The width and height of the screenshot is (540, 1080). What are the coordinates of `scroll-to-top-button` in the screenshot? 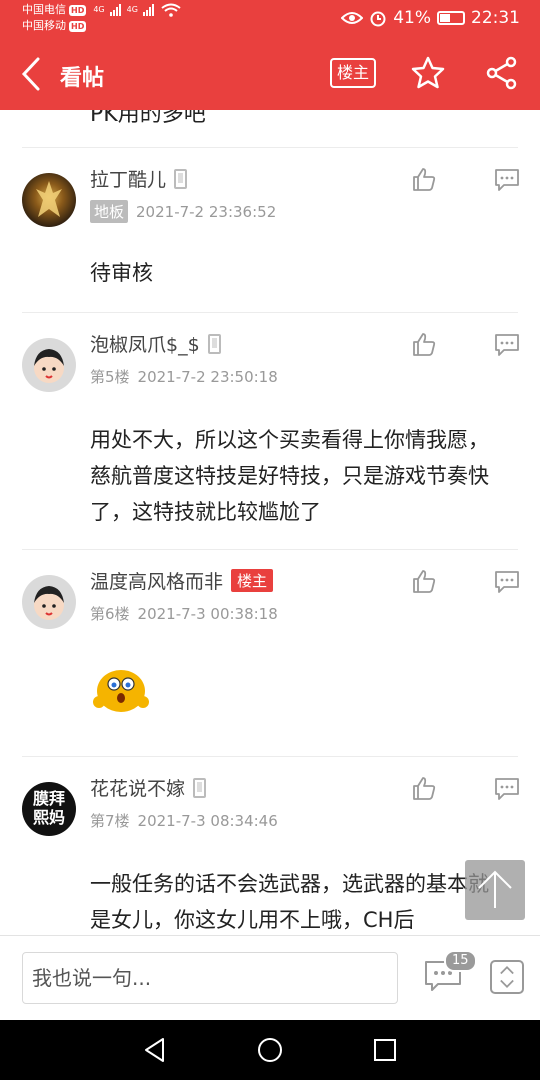 It's located at (495, 890).